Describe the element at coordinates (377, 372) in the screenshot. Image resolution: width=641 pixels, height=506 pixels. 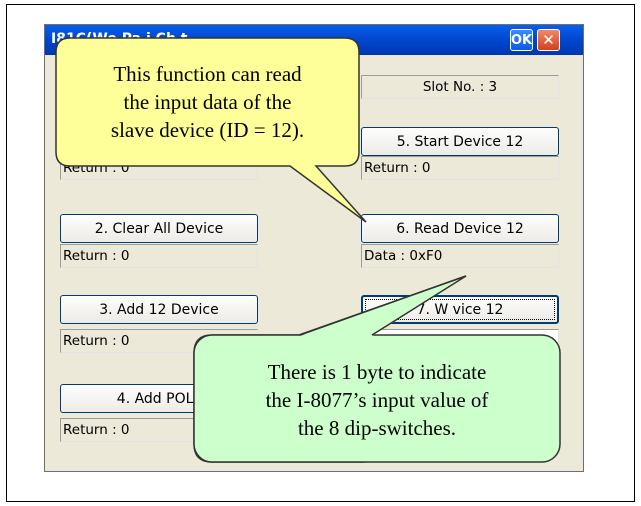
I see `green-line-1: There is 1 byte to indicate` at that location.